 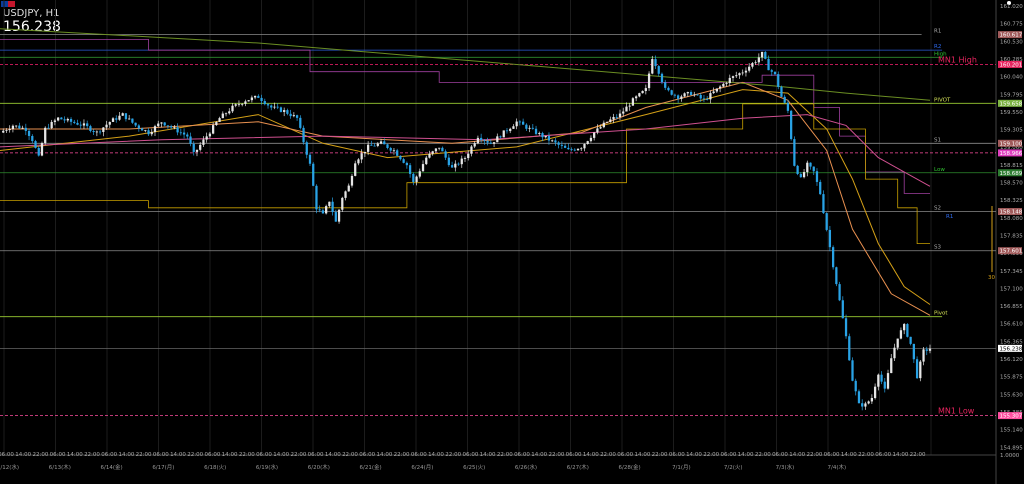 What do you see at coordinates (215, 468) in the screenshot?
I see `date-tick: 6/18(火)` at bounding box center [215, 468].